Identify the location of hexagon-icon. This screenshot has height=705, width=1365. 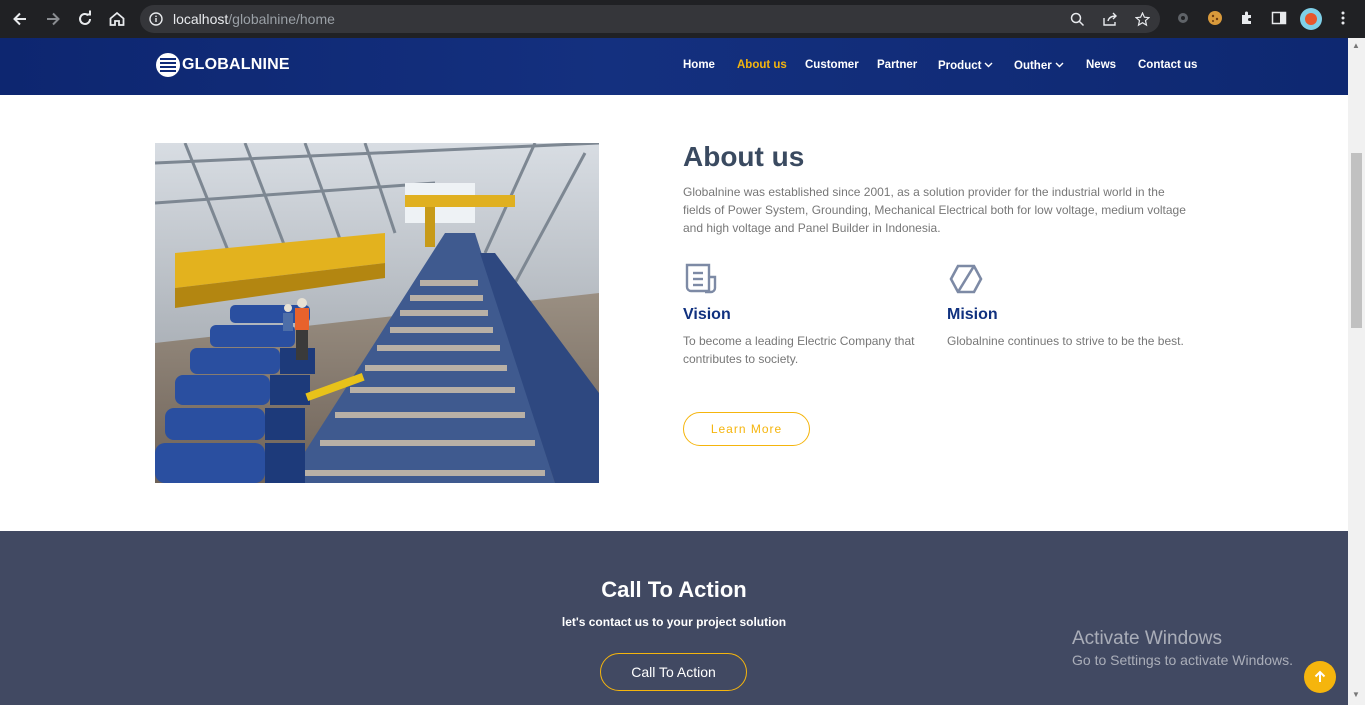
(966, 281).